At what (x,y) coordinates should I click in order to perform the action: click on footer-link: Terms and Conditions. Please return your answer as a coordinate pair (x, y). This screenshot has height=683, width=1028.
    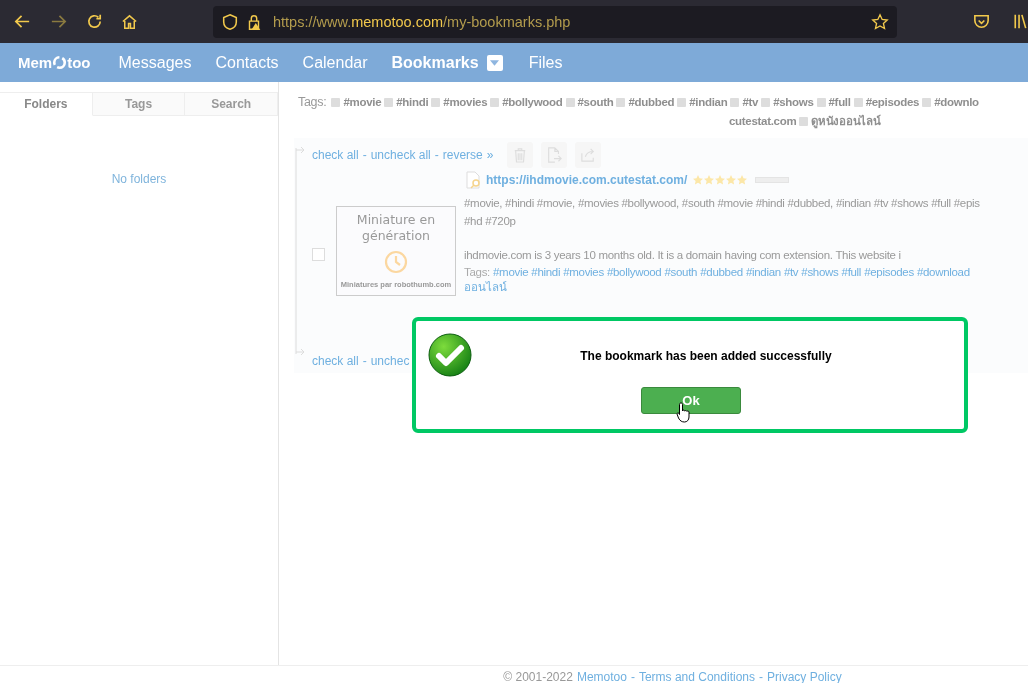
    Looking at the image, I should click on (696, 676).